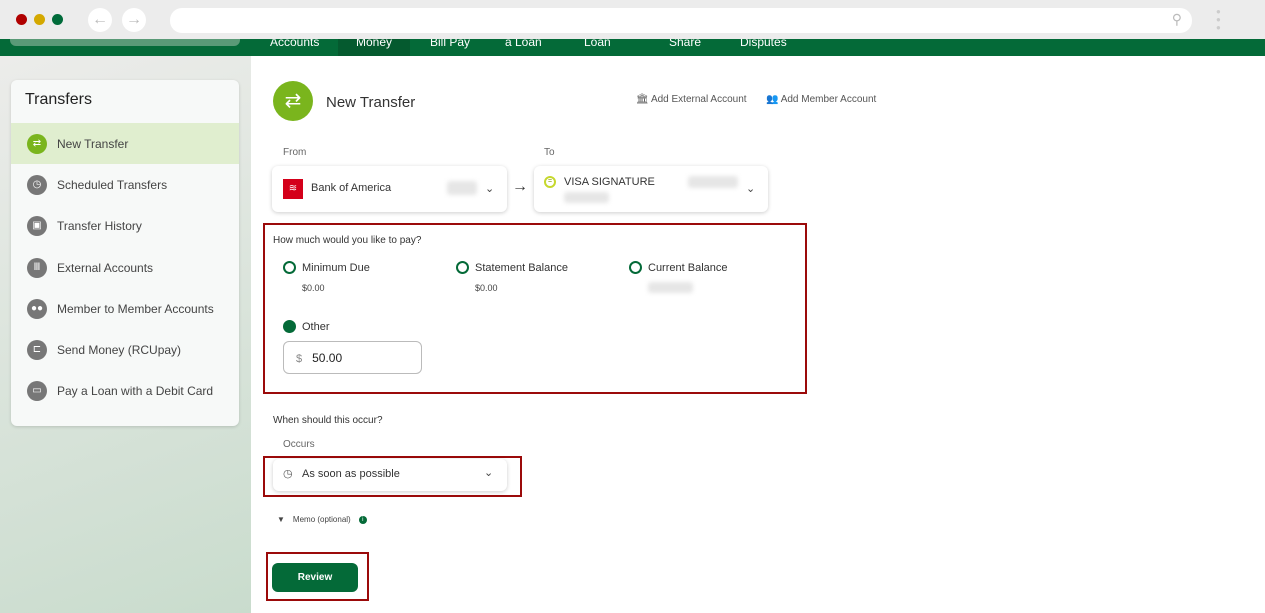 Image resolution: width=1265 pixels, height=613 pixels. I want to click on nav-bill-pay: Bill Pay, so click(450, 44).